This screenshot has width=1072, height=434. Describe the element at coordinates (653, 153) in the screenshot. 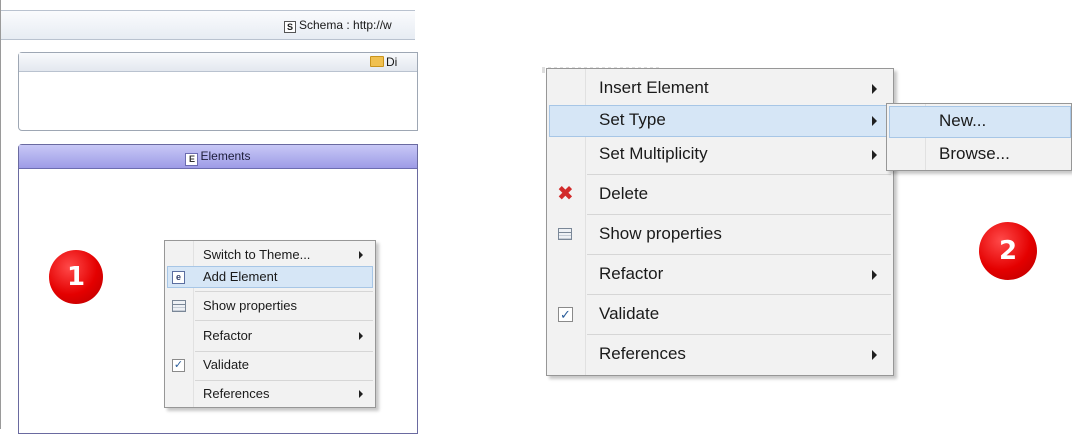

I see `menu-item-label: Set Multiplicity` at that location.